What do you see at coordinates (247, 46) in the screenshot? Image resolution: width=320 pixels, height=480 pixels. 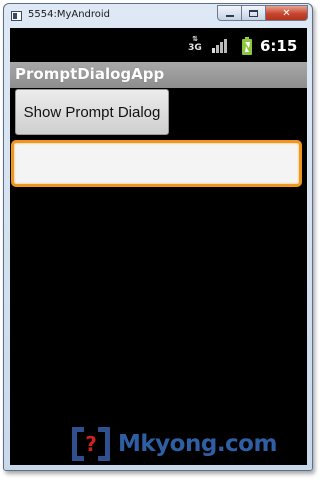 I see `battery-charging-icon` at bounding box center [247, 46].